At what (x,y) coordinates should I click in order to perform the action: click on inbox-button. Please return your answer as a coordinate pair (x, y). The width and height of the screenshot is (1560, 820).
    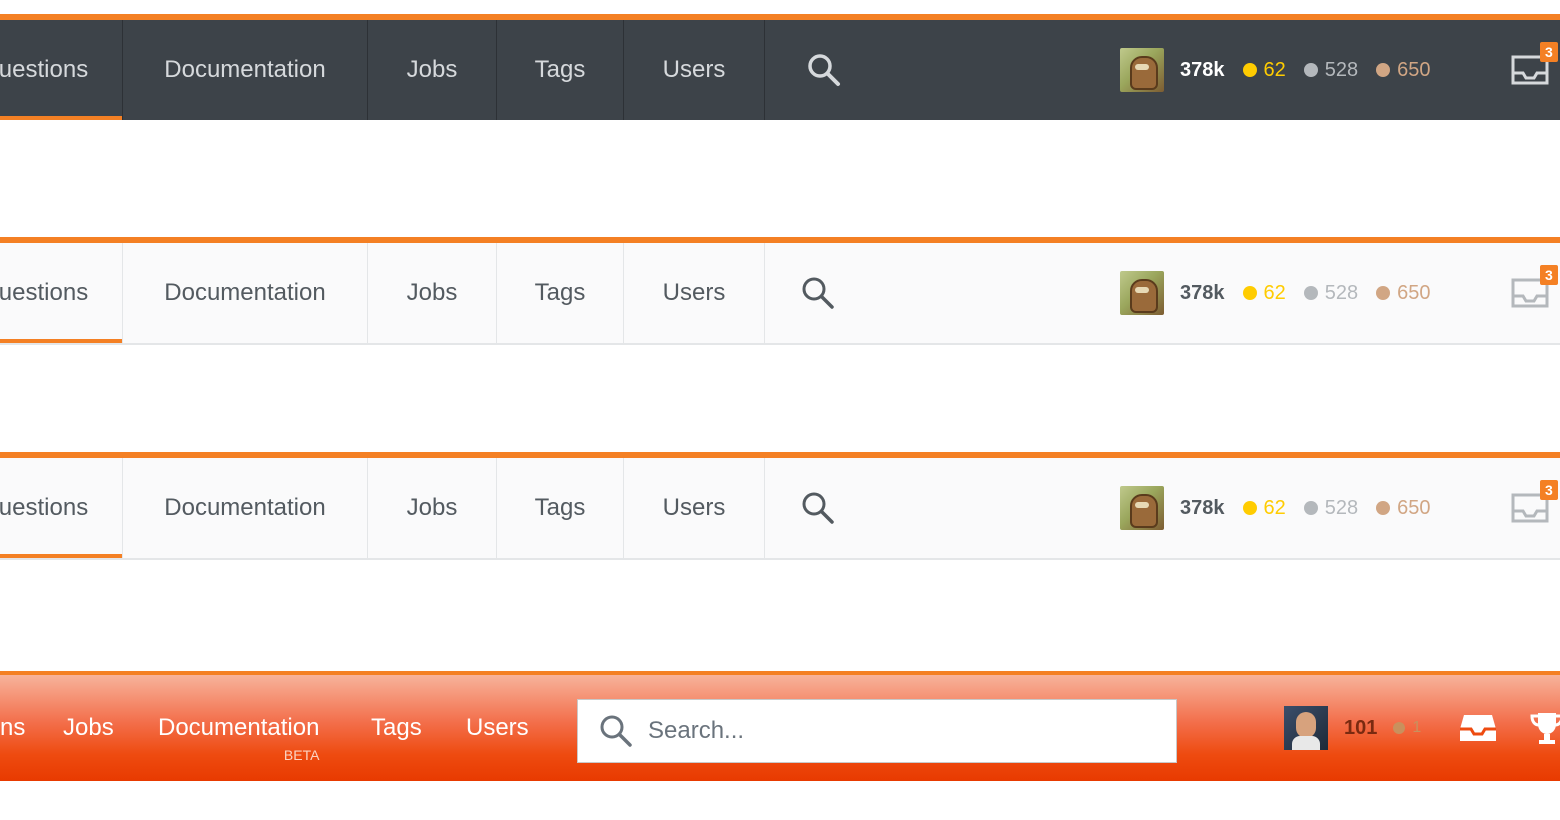
    Looking at the image, I should click on (1478, 728).